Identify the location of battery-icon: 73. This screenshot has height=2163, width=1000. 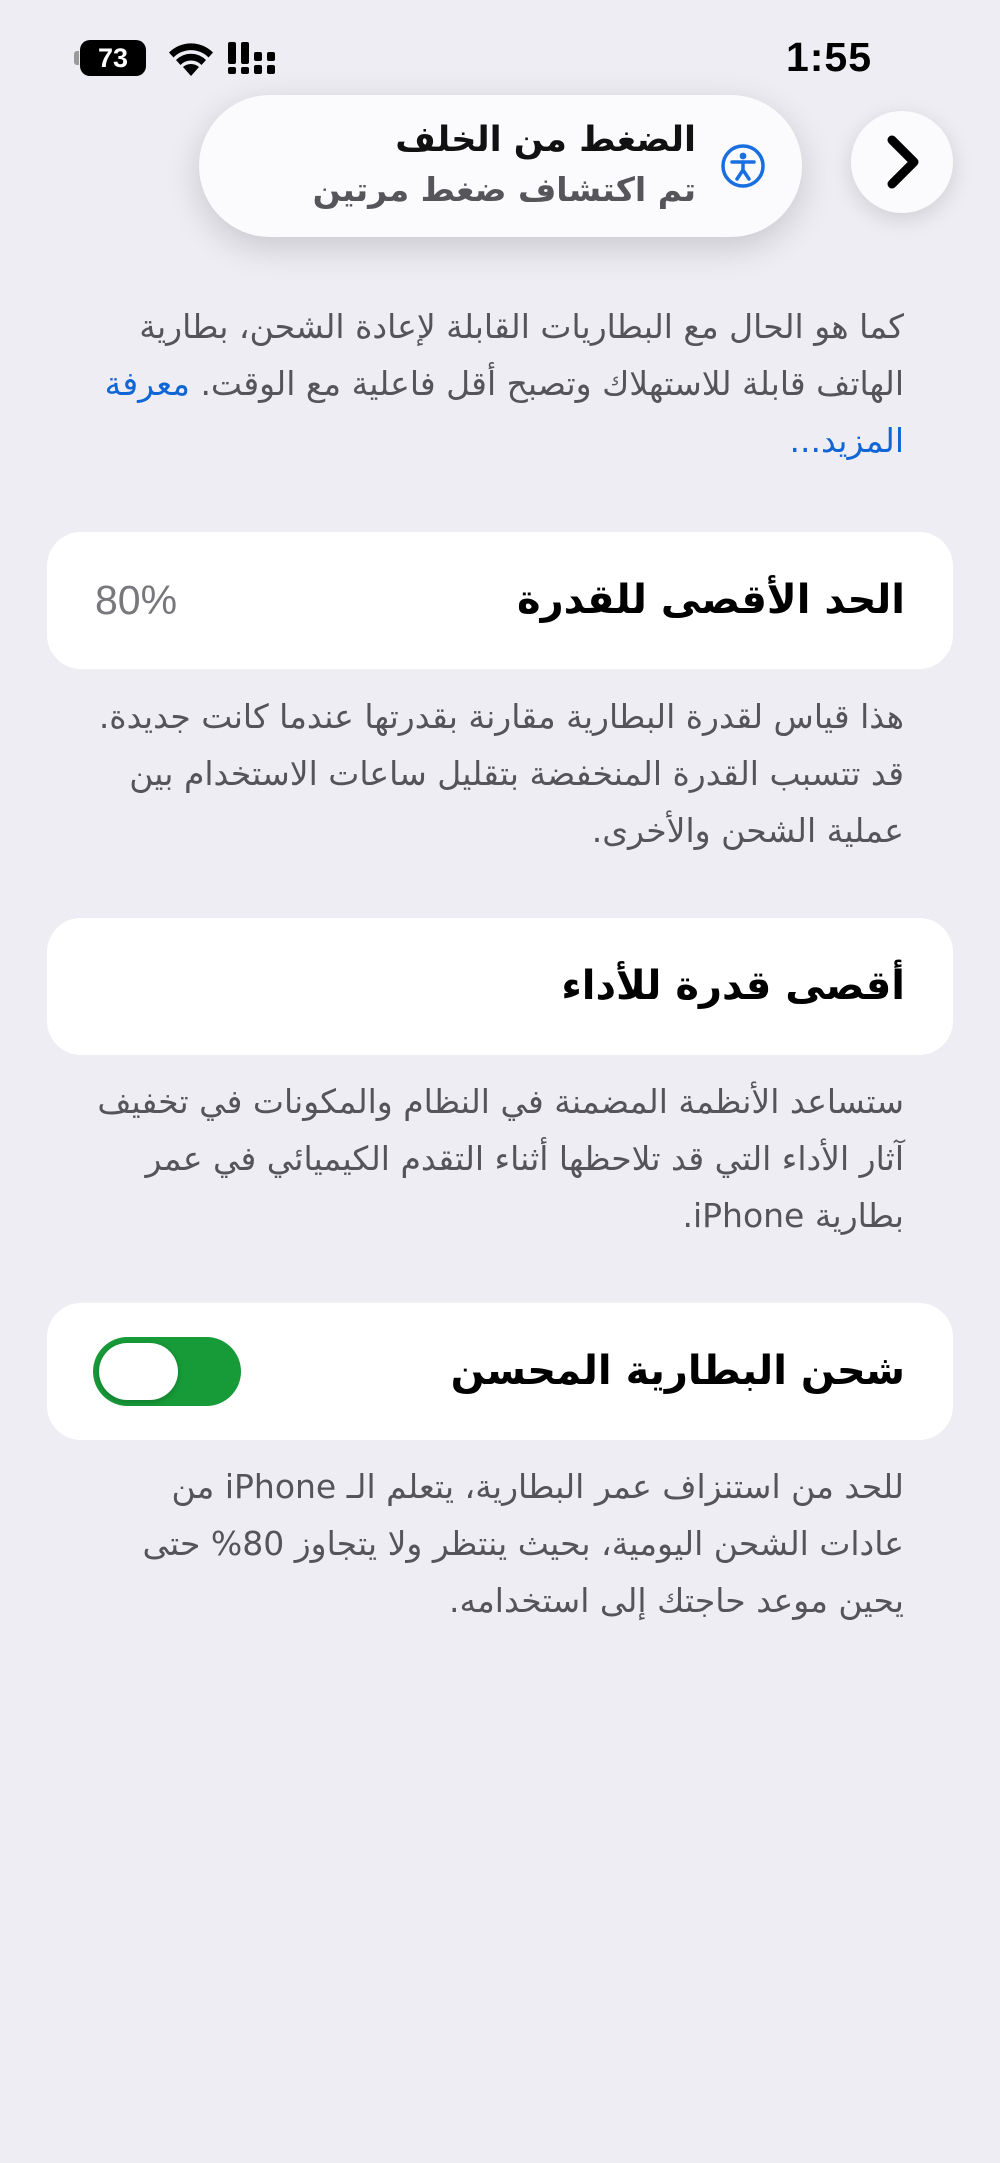
(111, 58).